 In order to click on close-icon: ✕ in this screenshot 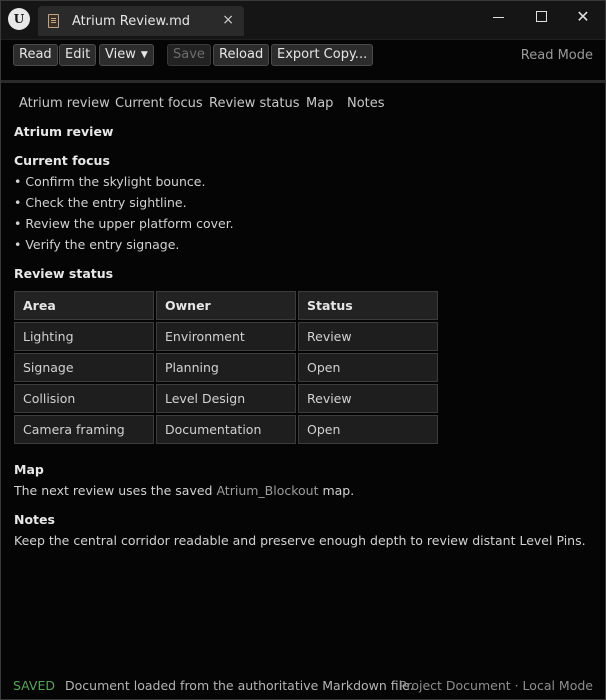, I will do `click(583, 16)`.